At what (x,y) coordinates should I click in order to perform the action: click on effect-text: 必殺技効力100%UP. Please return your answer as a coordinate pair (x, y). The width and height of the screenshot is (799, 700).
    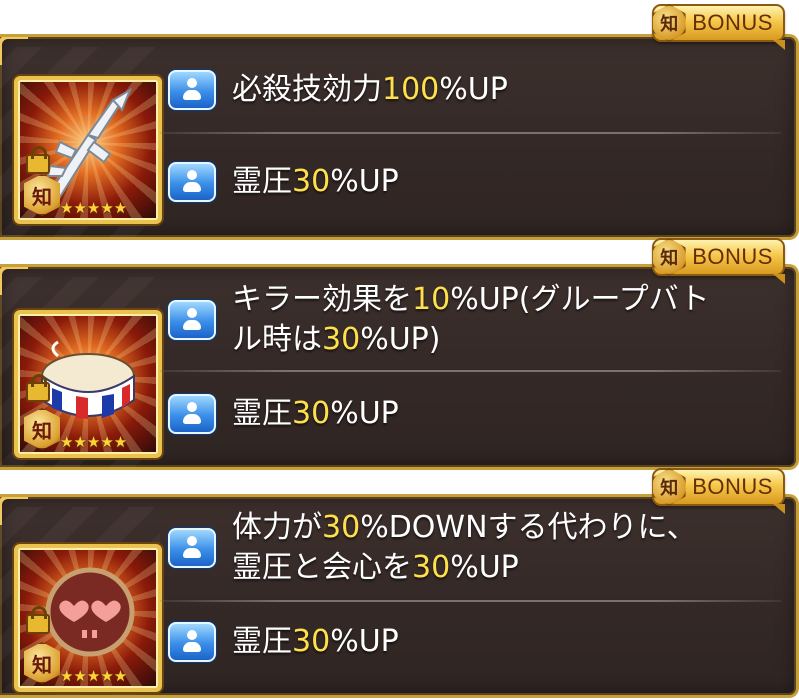
    Looking at the image, I should click on (370, 89).